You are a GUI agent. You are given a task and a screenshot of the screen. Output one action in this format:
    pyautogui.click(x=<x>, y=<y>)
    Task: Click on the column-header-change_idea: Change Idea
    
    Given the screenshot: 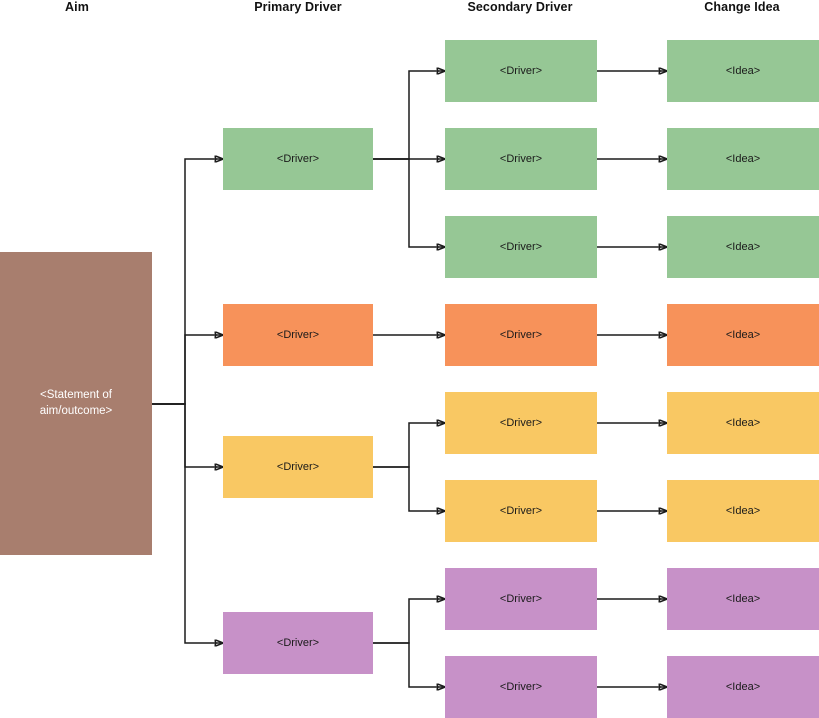 What is the action you would take?
    pyautogui.click(x=742, y=7)
    